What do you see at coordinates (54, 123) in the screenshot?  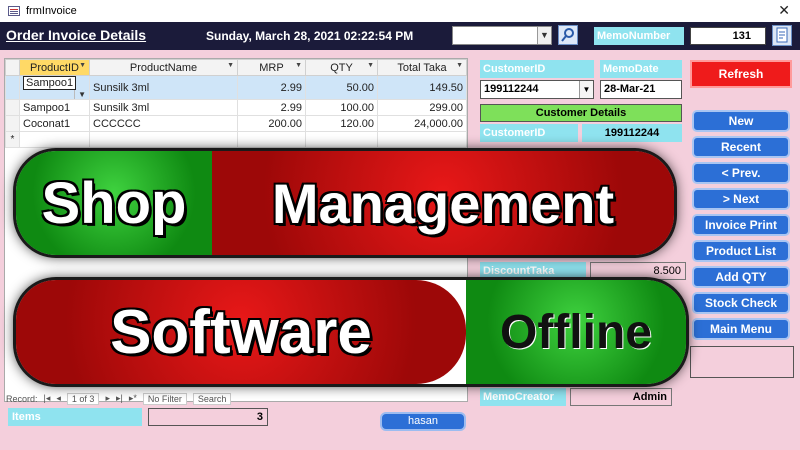 I see `cell-productid: Coconat1` at bounding box center [54, 123].